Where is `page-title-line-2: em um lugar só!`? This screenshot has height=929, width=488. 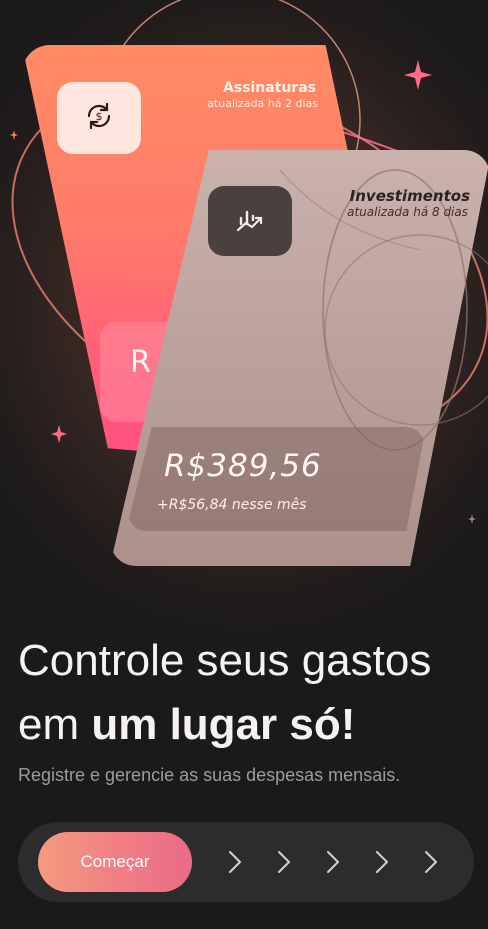 page-title-line-2: em um lugar só! is located at coordinates (248, 725).